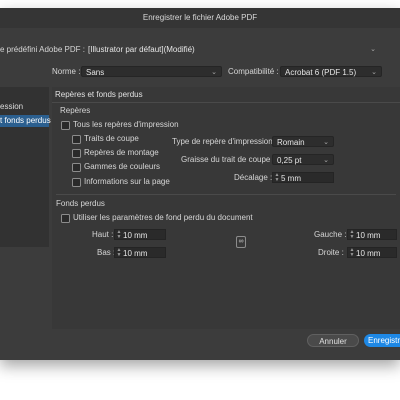 The image size is (400, 400). What do you see at coordinates (99, 94) in the screenshot?
I see `section-title: Repères et fonds perdus` at bounding box center [99, 94].